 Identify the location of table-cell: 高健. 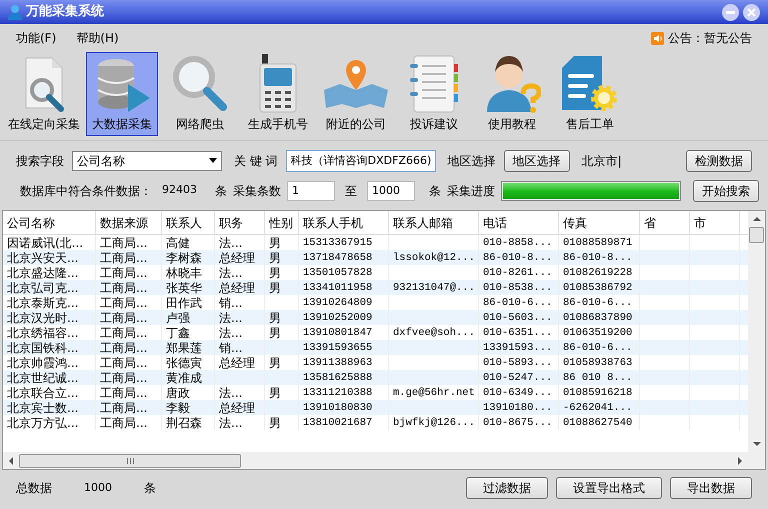
(178, 243).